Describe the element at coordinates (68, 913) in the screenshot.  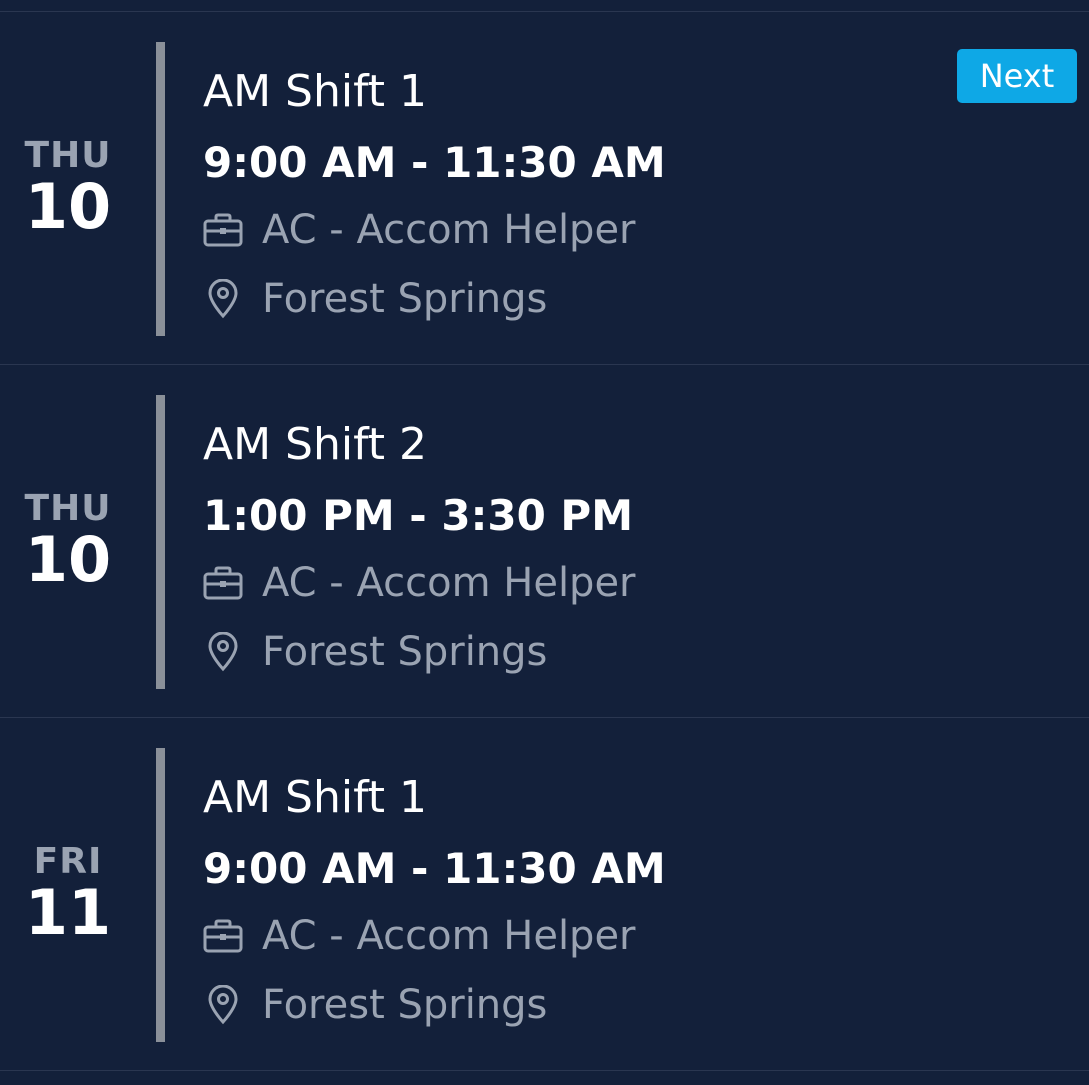
I see `day-number: 11` at that location.